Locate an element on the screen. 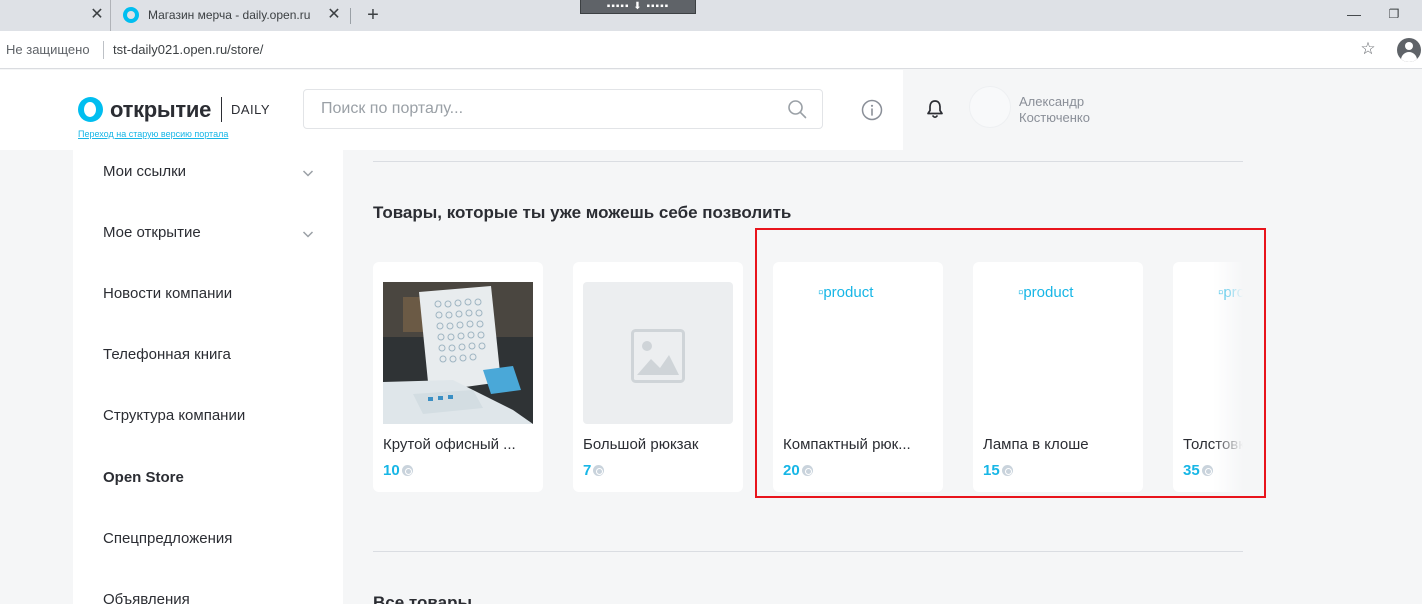 The height and width of the screenshot is (604, 1422). browser-tab-active: Магазин мерча - daily.open.ru ✕ is located at coordinates (230, 15).